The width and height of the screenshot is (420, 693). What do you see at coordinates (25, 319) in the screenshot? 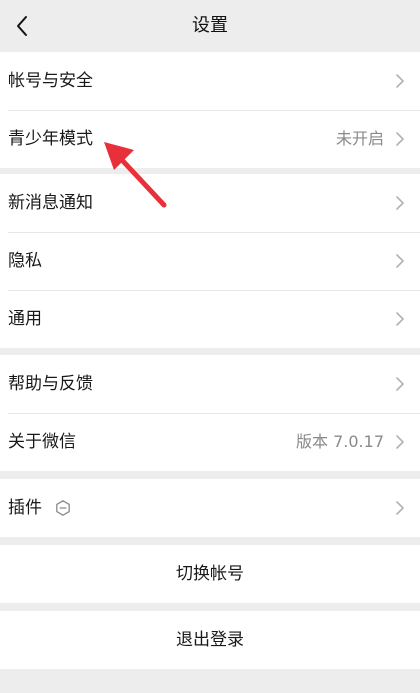
I see `settings-item-label: 通用` at bounding box center [25, 319].